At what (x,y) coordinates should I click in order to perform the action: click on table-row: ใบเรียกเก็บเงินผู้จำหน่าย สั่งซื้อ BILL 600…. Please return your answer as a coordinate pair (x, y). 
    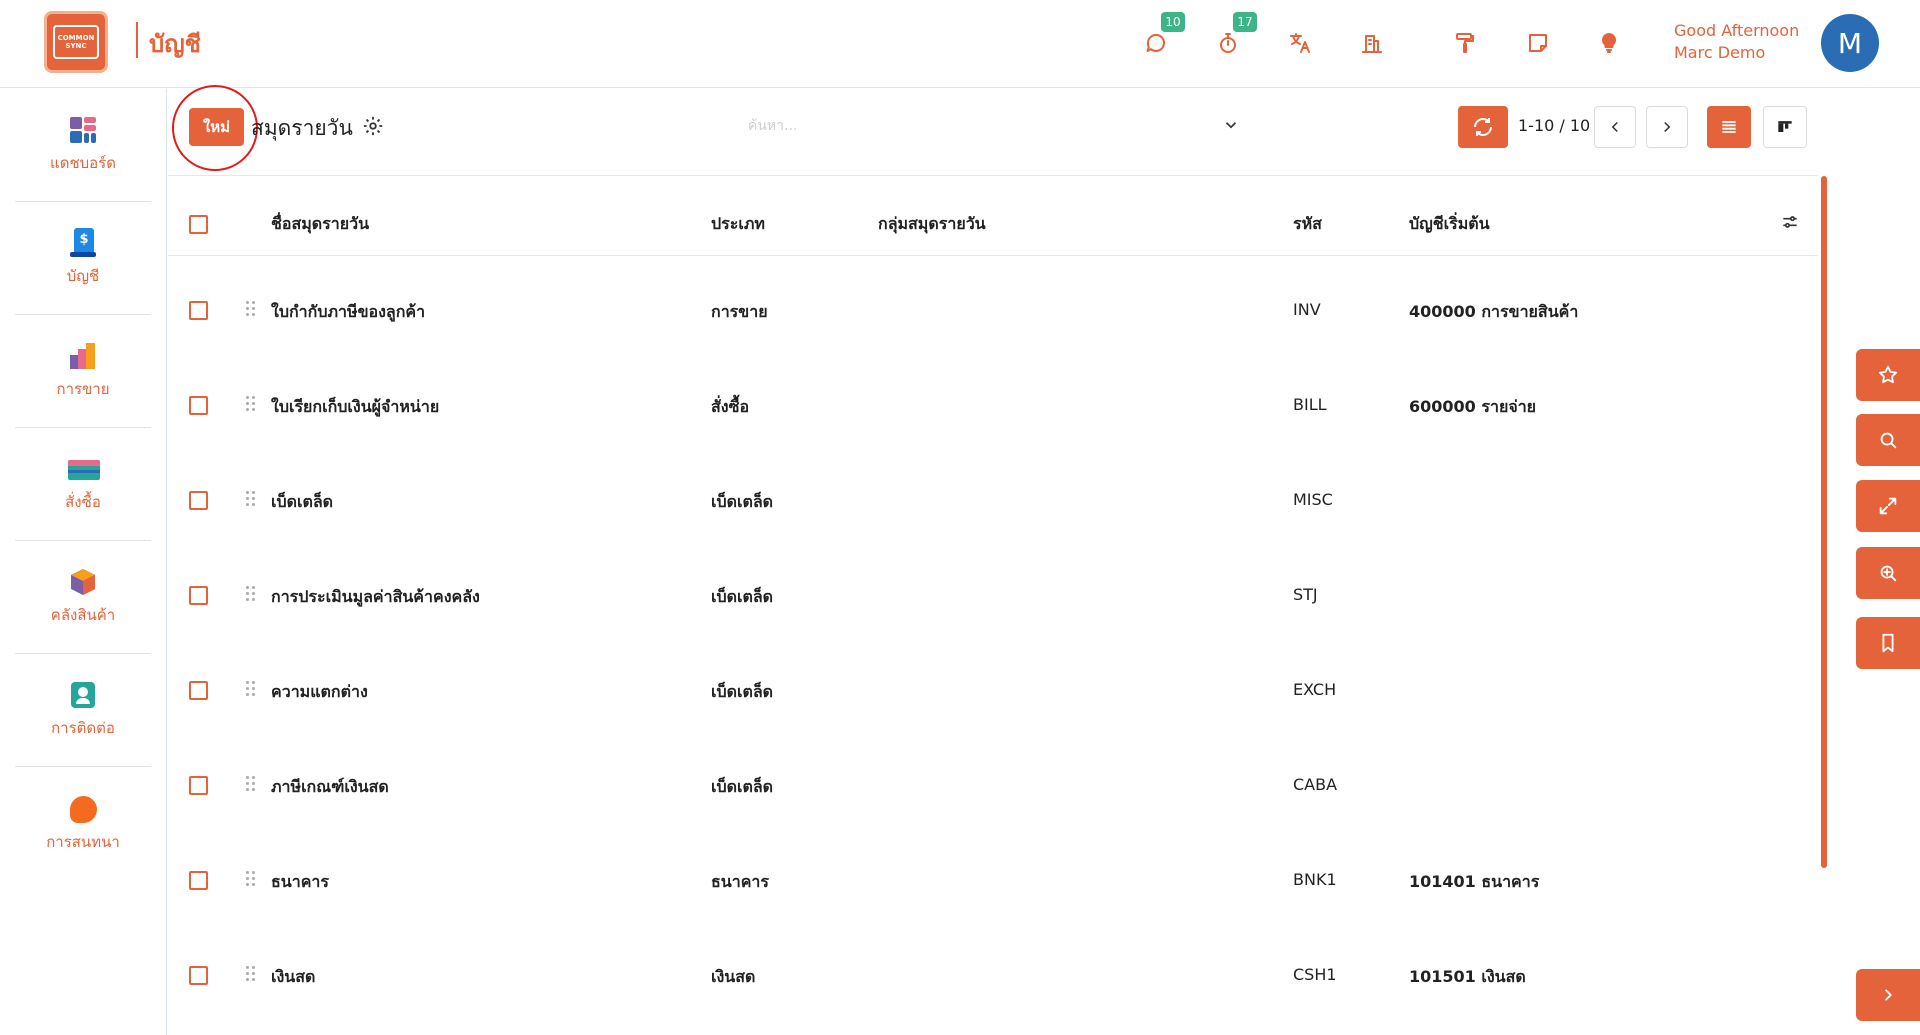
    Looking at the image, I should click on (993, 405).